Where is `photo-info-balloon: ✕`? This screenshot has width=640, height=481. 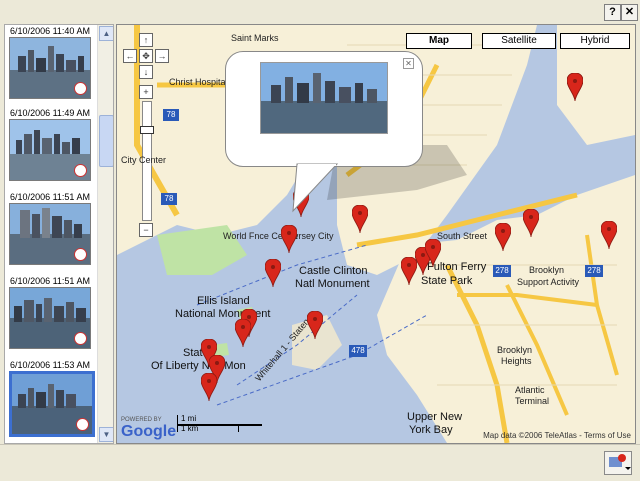
photo-info-balloon: ✕ is located at coordinates (324, 109).